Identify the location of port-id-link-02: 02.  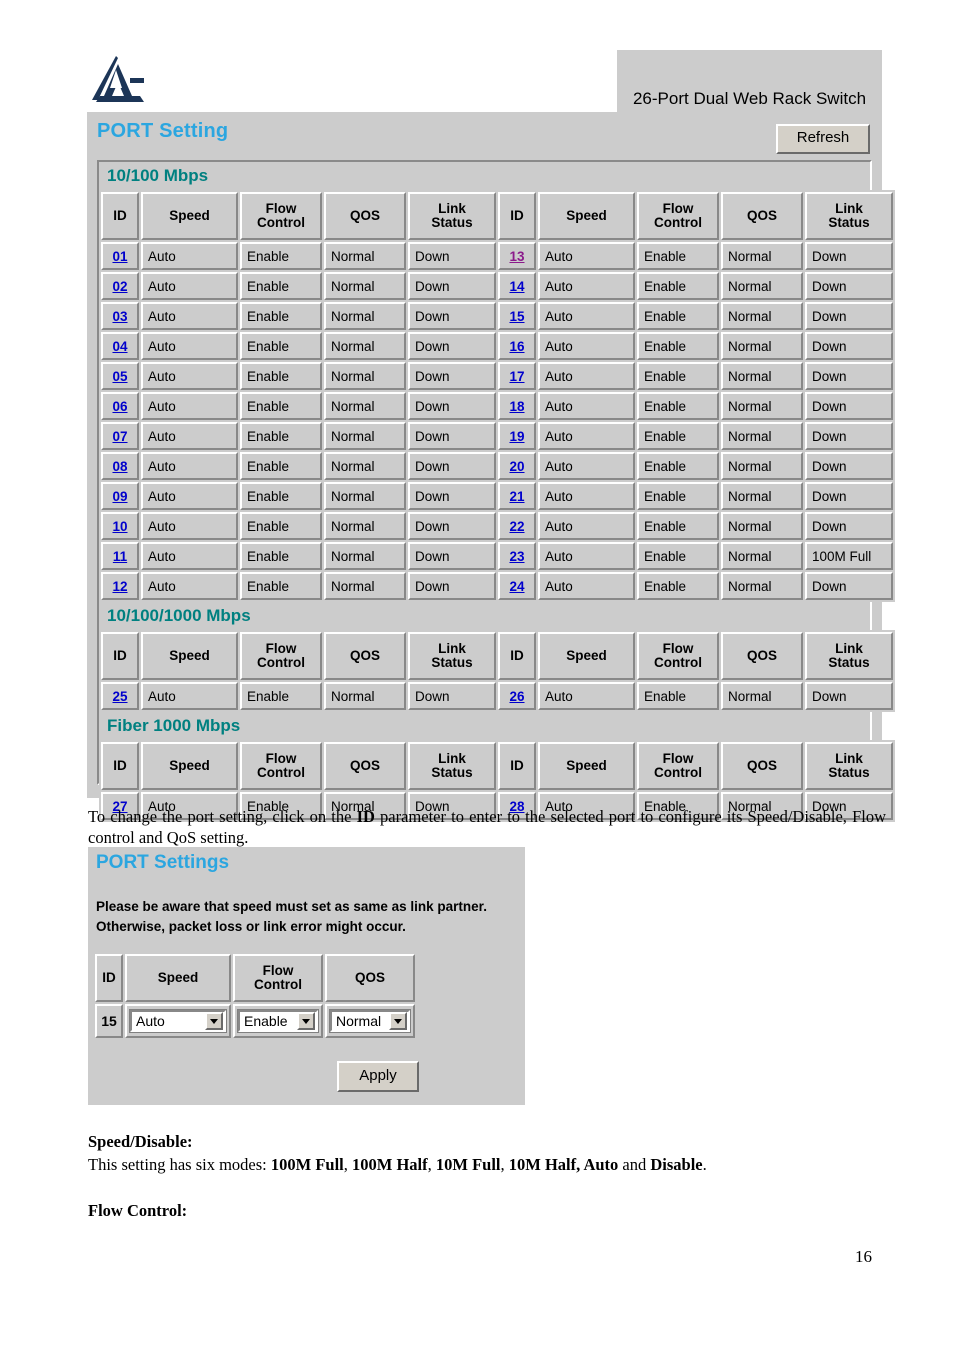
(119, 286).